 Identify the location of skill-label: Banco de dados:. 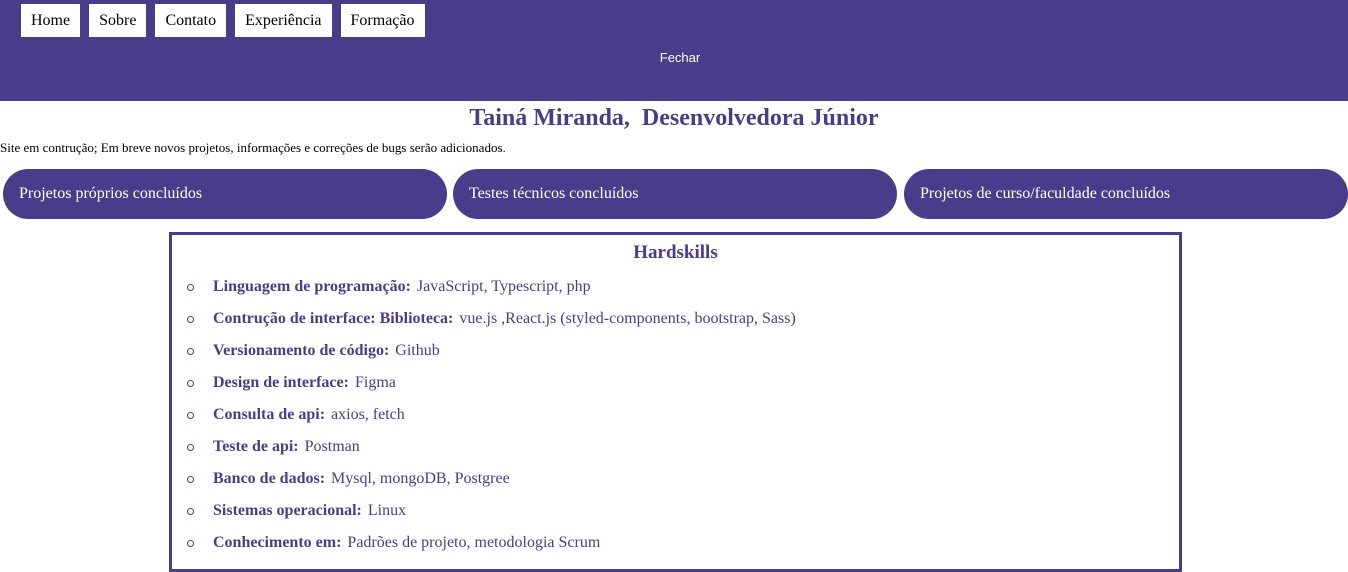
(269, 478).